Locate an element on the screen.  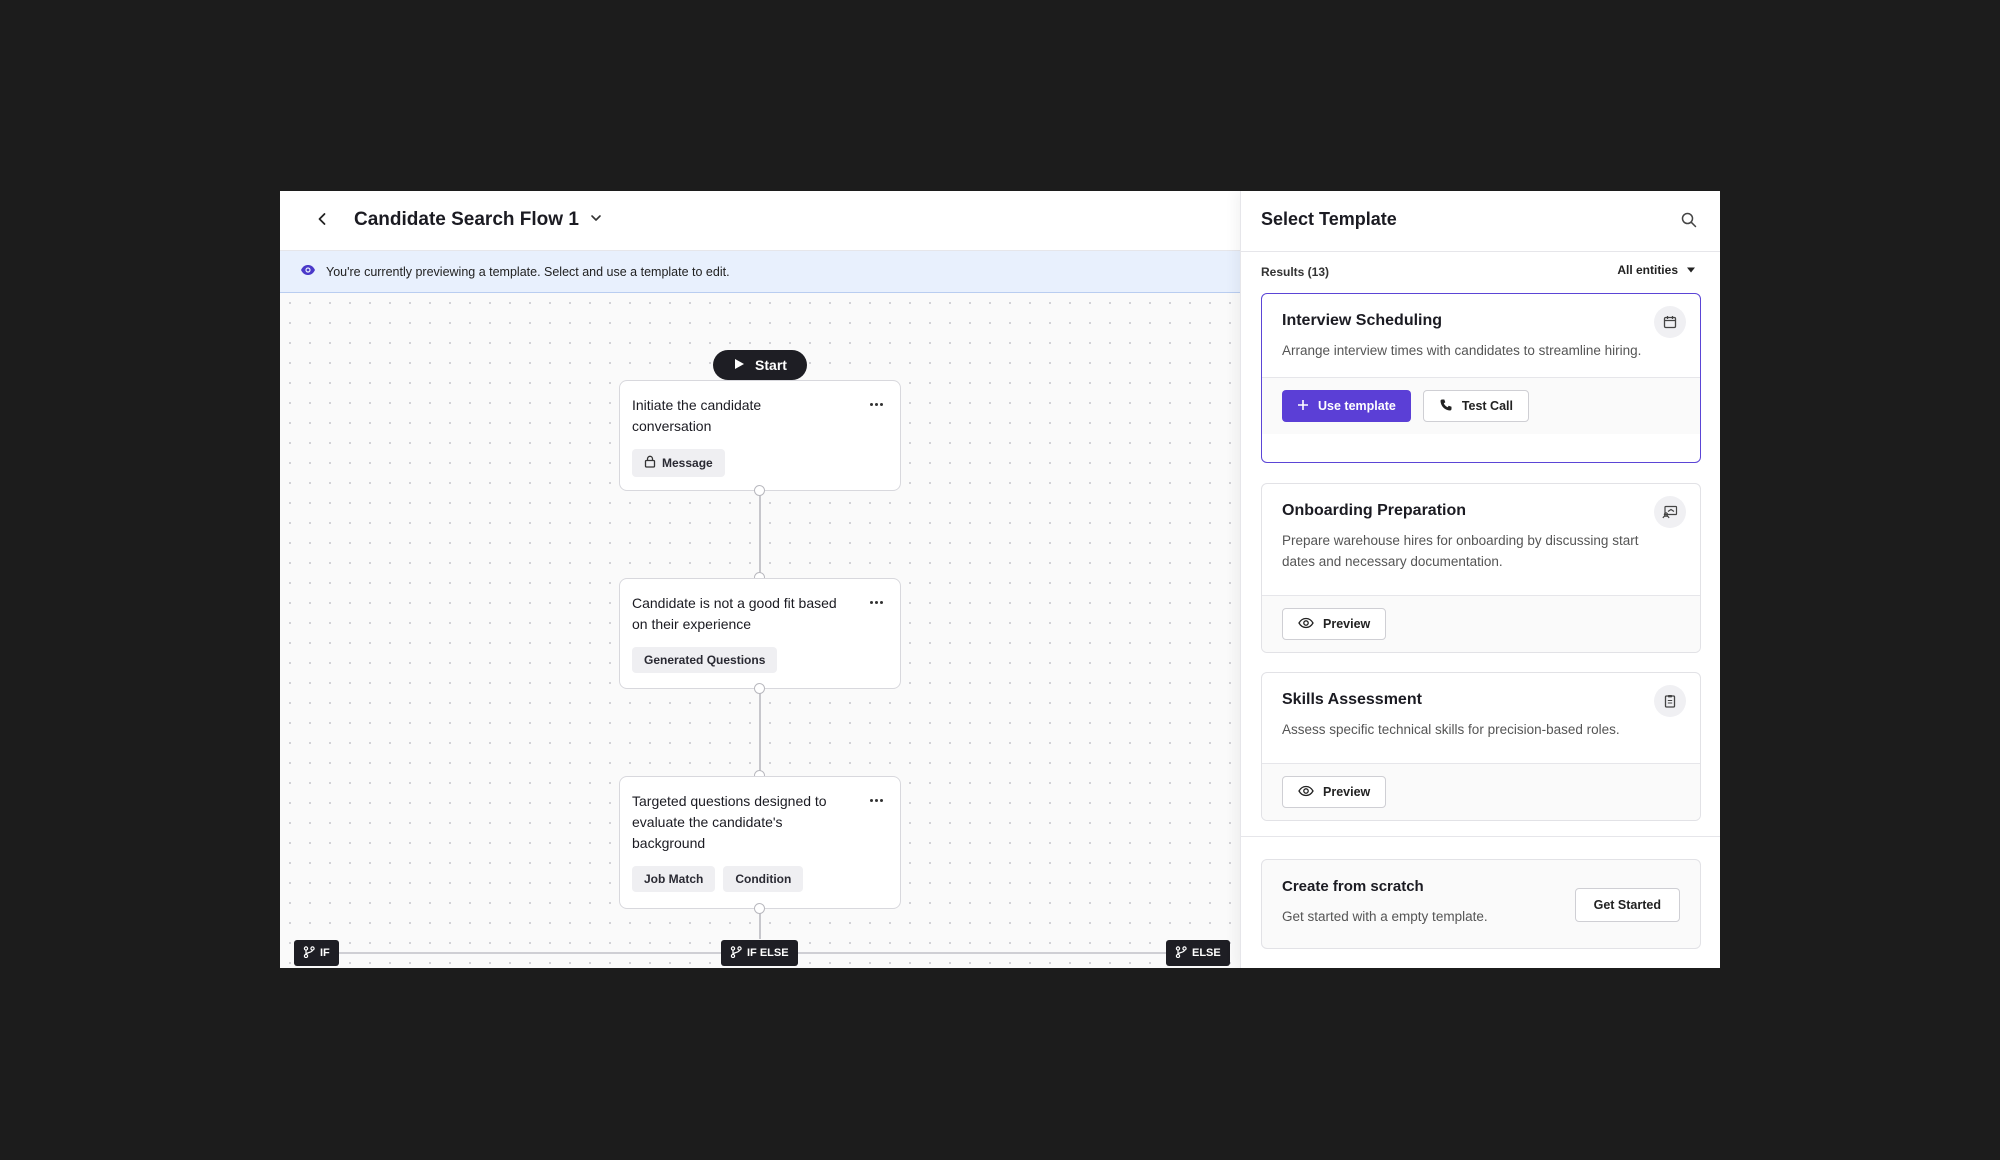
lock-icon is located at coordinates (650, 463).